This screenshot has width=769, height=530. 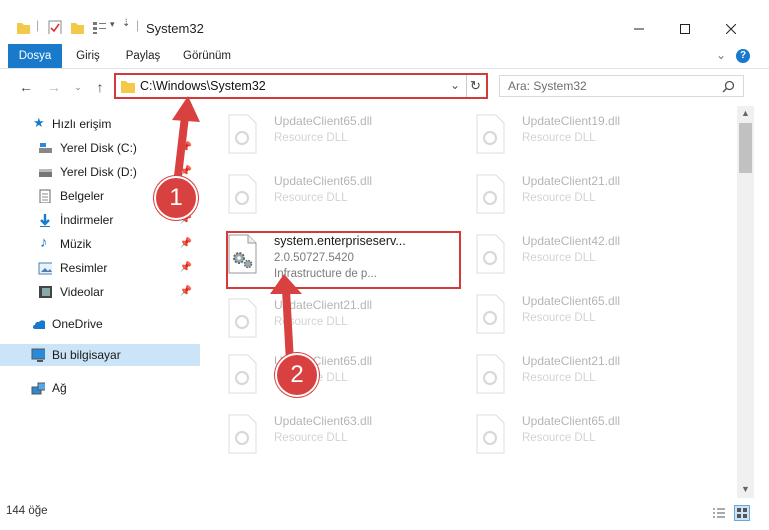 What do you see at coordinates (384, 22) in the screenshot?
I see `title-bar: | ▾ ⇣ | System32` at bounding box center [384, 22].